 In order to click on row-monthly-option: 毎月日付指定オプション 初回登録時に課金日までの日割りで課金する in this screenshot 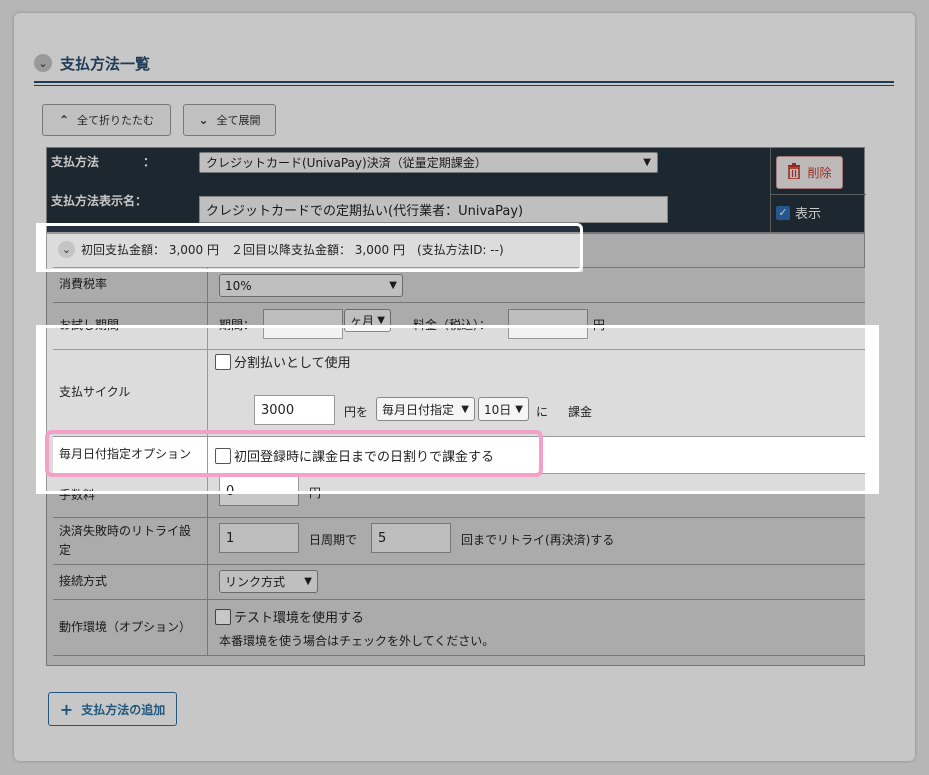, I will do `click(459, 454)`.